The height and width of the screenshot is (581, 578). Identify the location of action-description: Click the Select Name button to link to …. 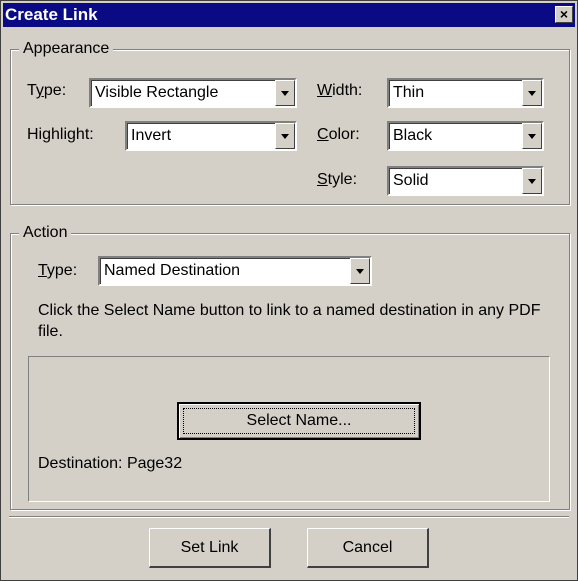
(289, 321).